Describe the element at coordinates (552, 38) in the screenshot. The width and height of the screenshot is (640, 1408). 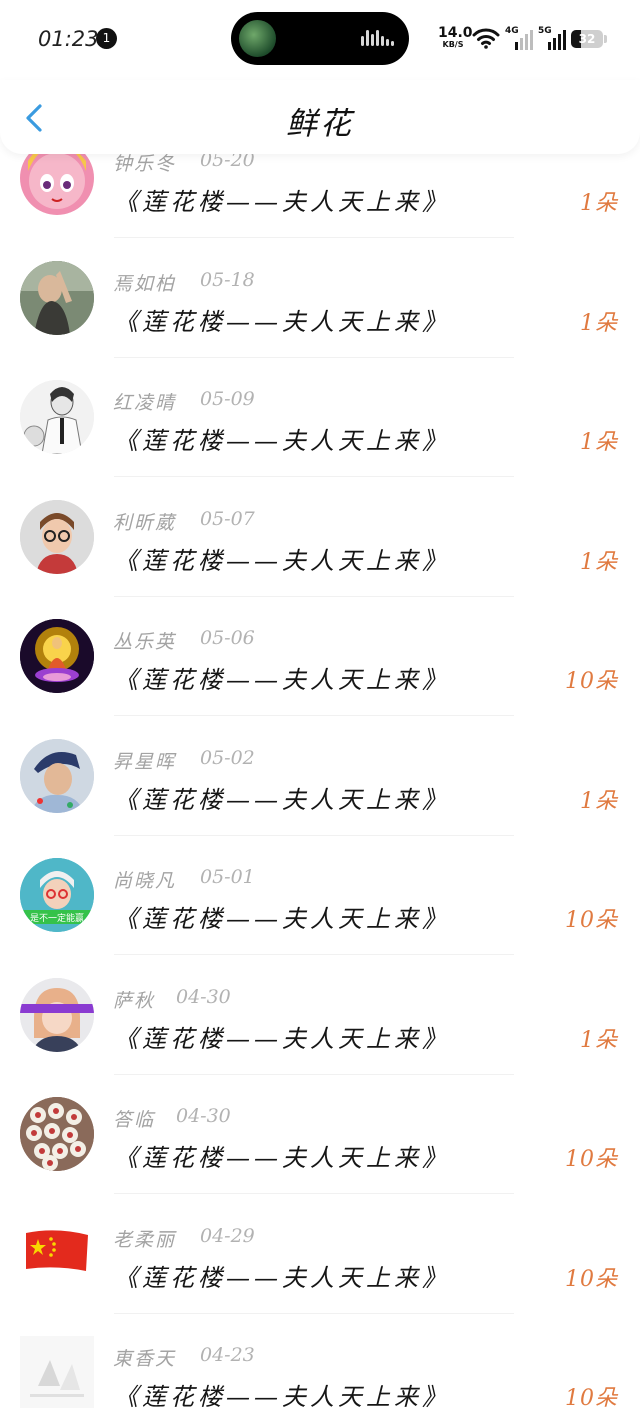
I see `signal-5g-icon: 5G` at that location.